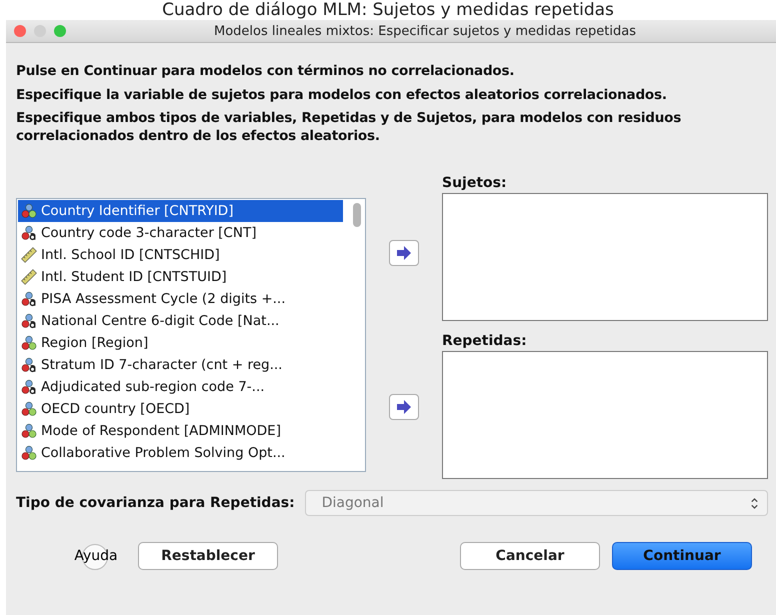 Image resolution: width=776 pixels, height=615 pixels. What do you see at coordinates (475, 184) in the screenshot?
I see `target-label: Sujetos:` at bounding box center [475, 184].